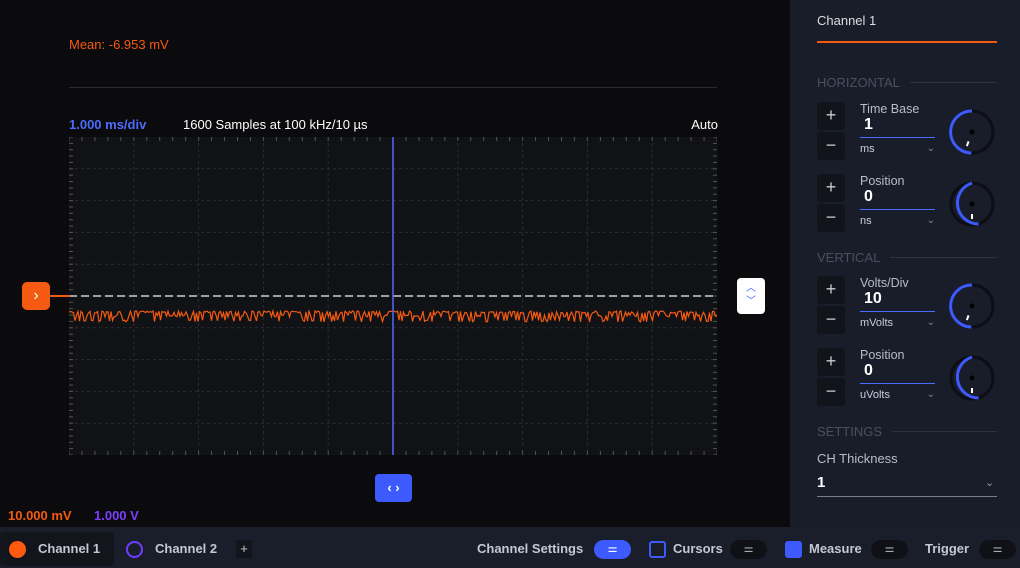  I want to click on channel2-indicator-icon, so click(134, 549).